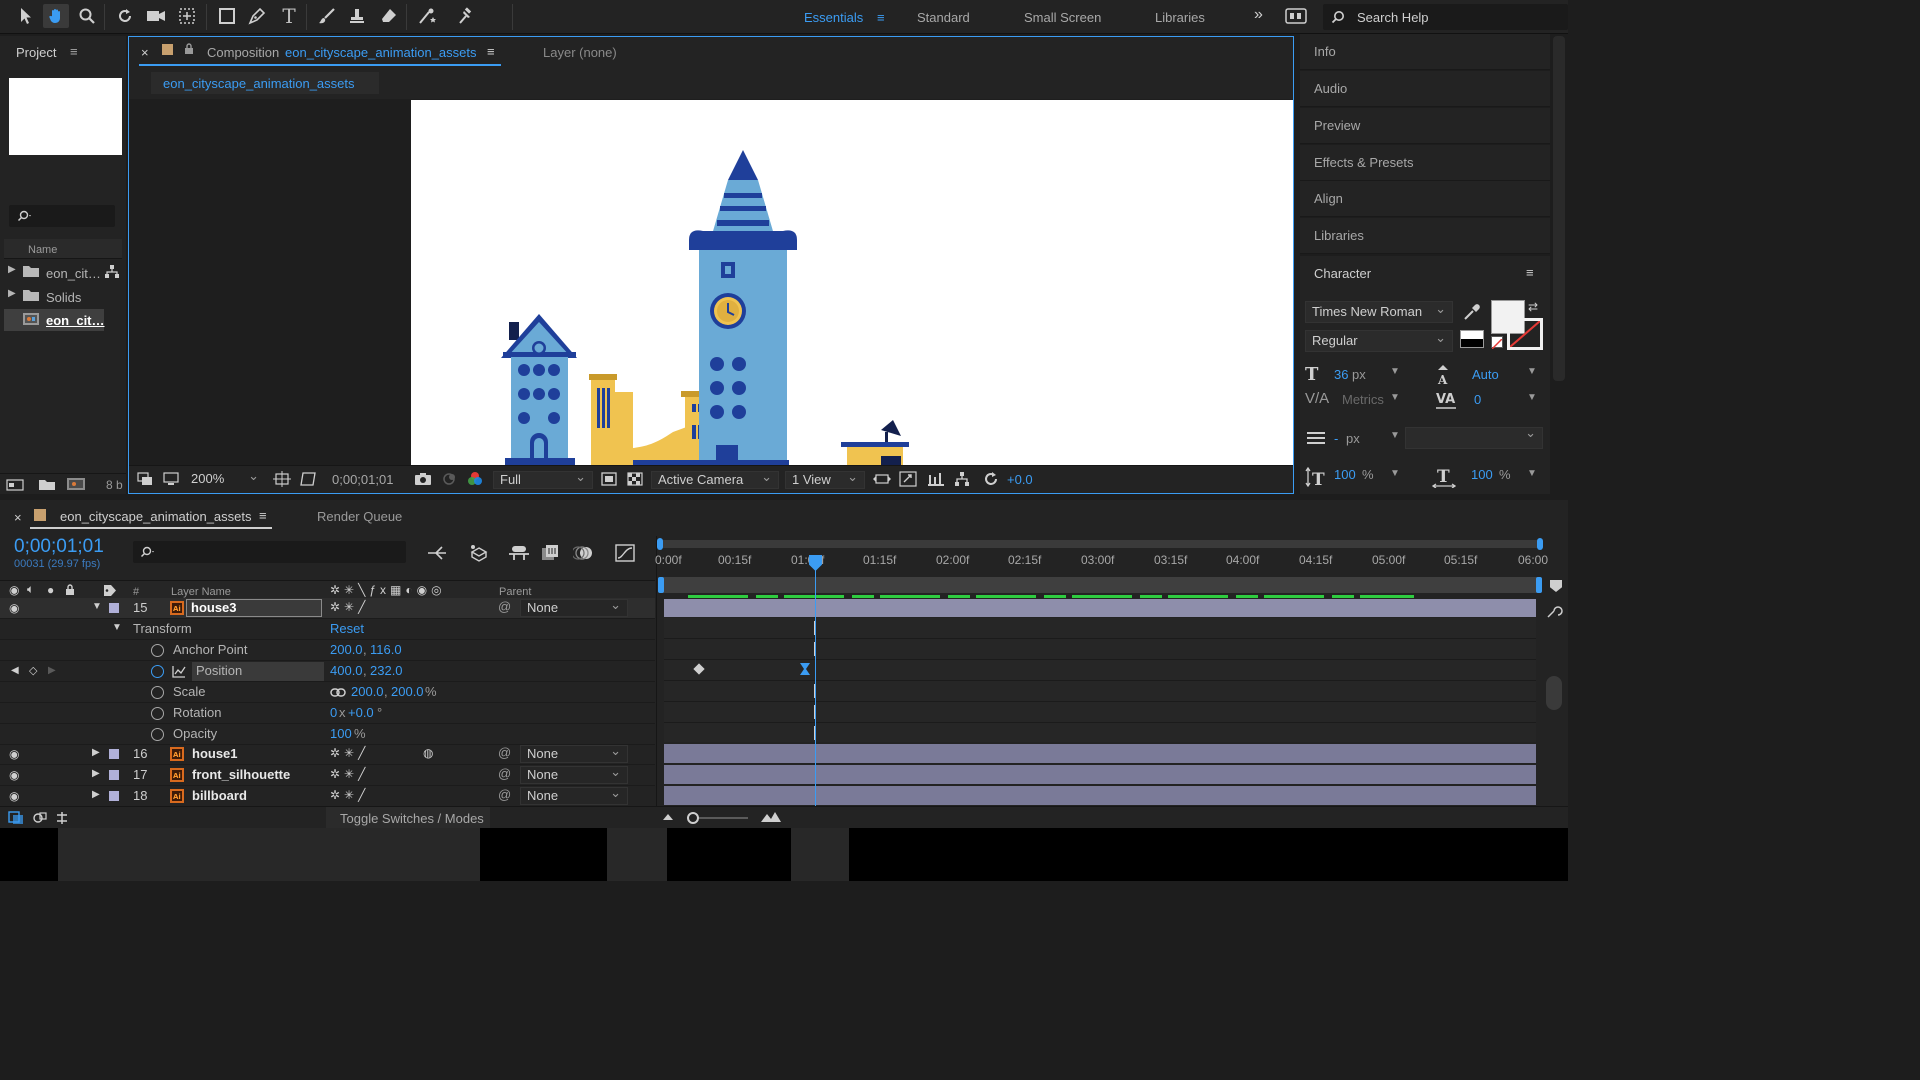 This screenshot has width=1920, height=1080. I want to click on frame-blending-icon, so click(551, 553).